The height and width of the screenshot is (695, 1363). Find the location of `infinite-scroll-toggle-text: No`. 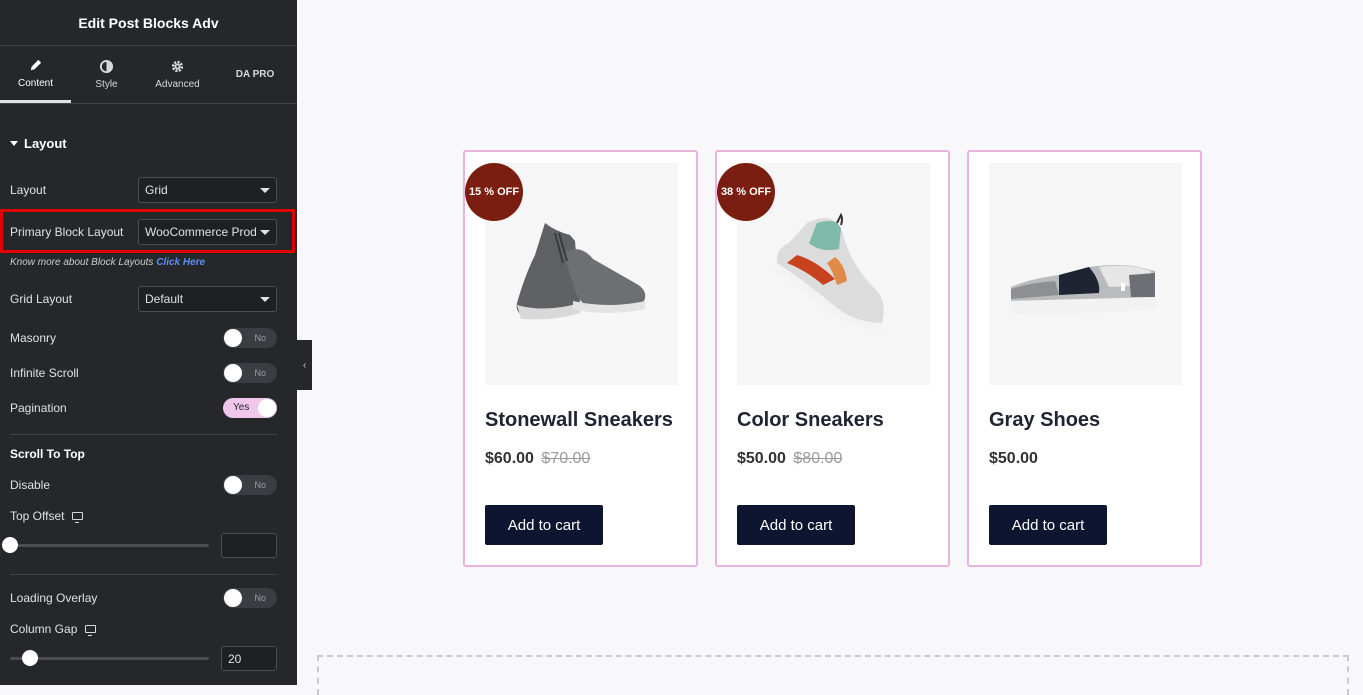

infinite-scroll-toggle-text: No is located at coordinates (260, 373).